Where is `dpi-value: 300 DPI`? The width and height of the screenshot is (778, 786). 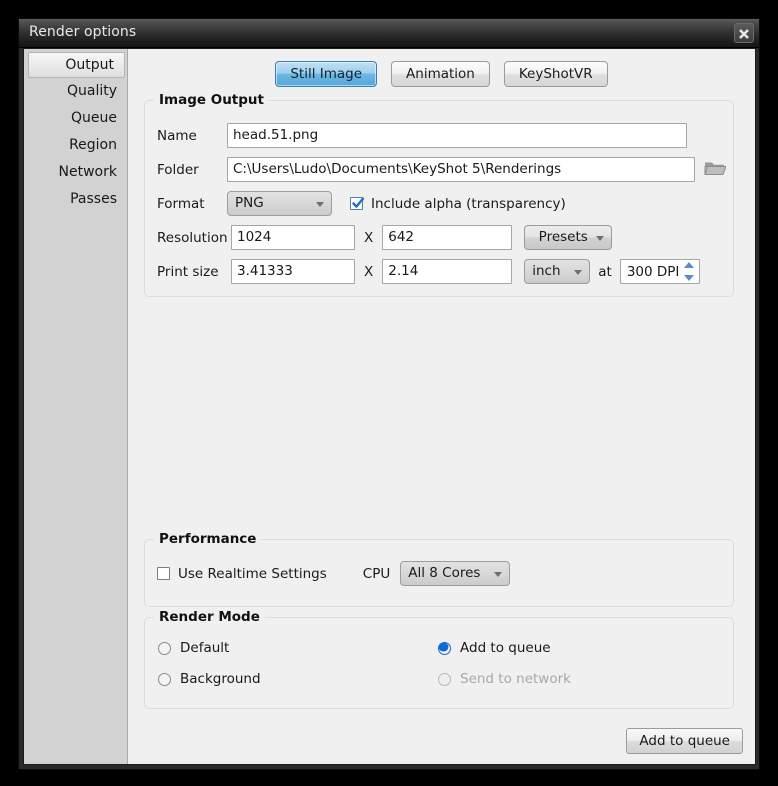 dpi-value: 300 DPI is located at coordinates (653, 271).